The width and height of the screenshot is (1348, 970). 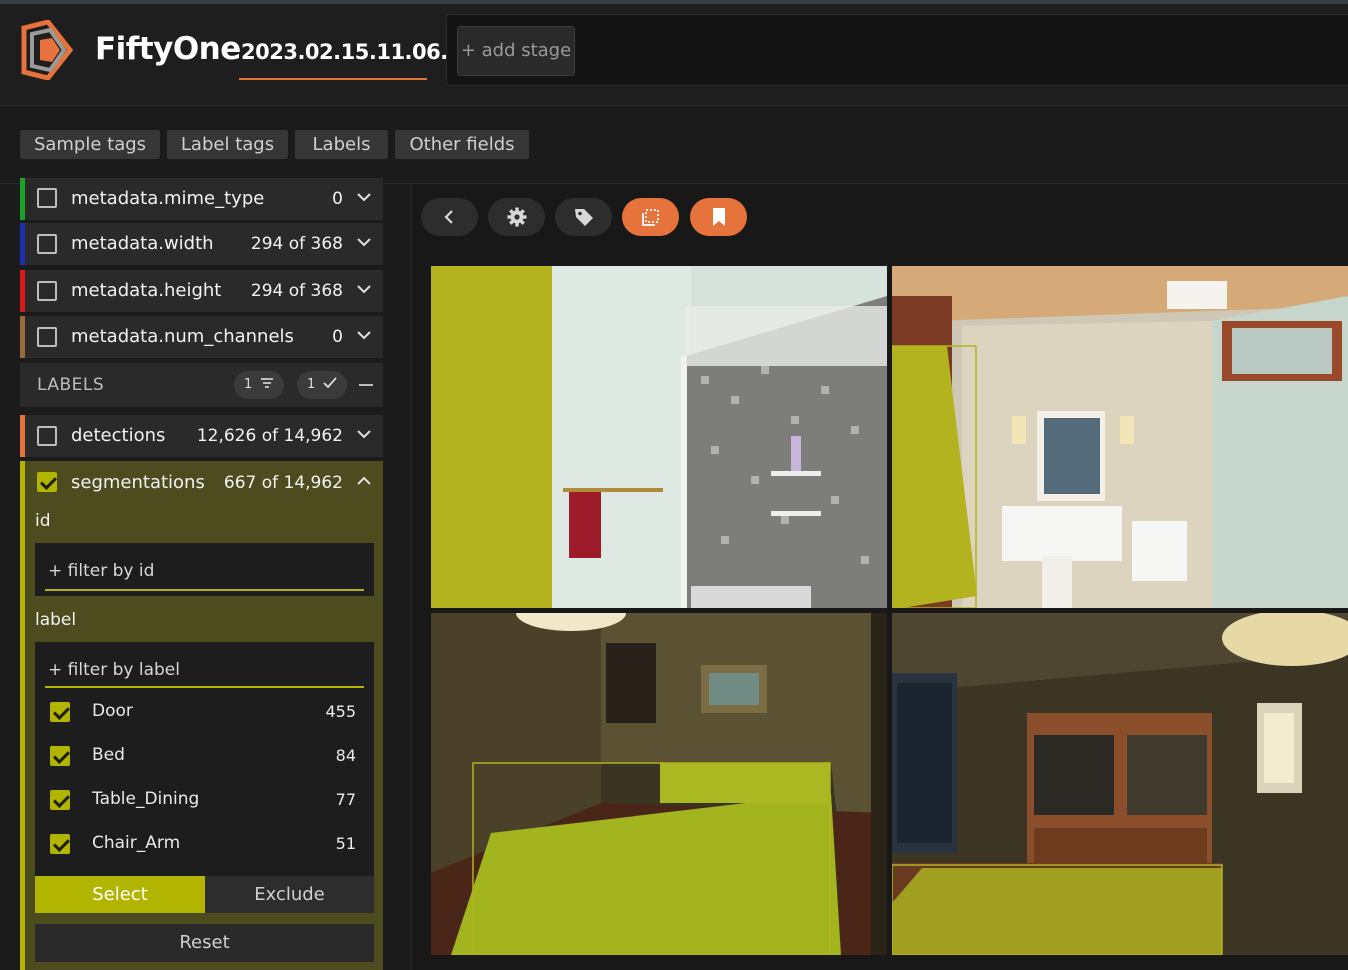 I want to click on list-spacer, so click(x=204, y=871).